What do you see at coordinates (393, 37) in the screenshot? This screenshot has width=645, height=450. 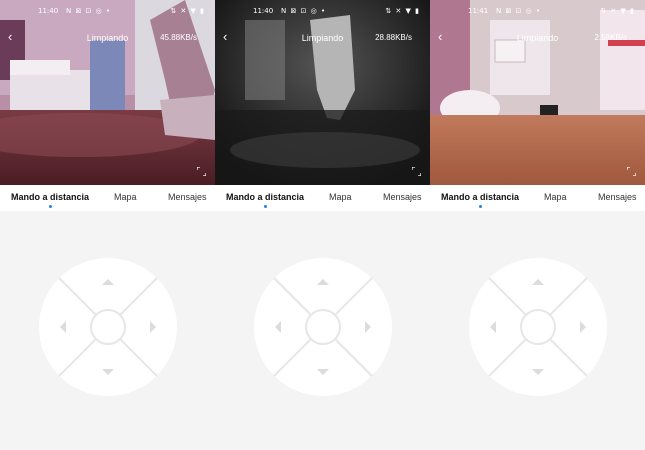 I see `stream-speed: 28.88KB/s` at bounding box center [393, 37].